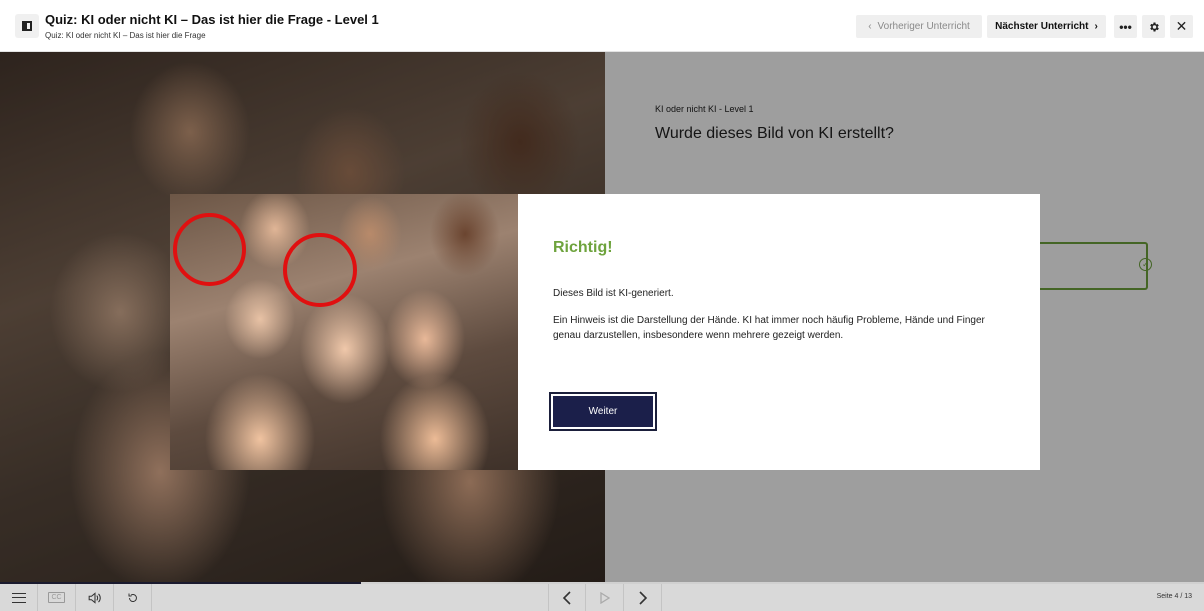  I want to click on more-options-button: •••, so click(1125, 26).